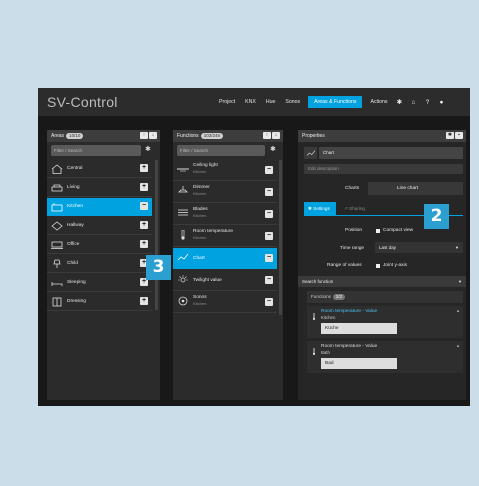 This screenshot has width=479, height=486. Describe the element at coordinates (99, 283) in the screenshot. I see `area-item-sleeping: Sleeping +` at that location.